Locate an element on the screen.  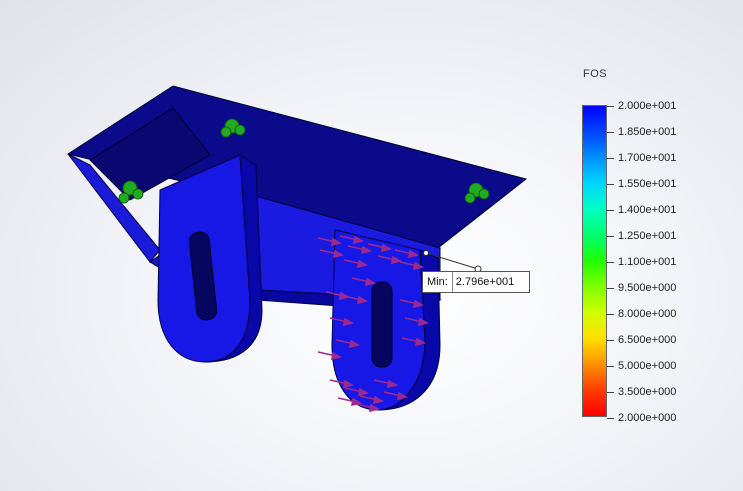
legend-label: 5.000e+000 is located at coordinates (647, 366).